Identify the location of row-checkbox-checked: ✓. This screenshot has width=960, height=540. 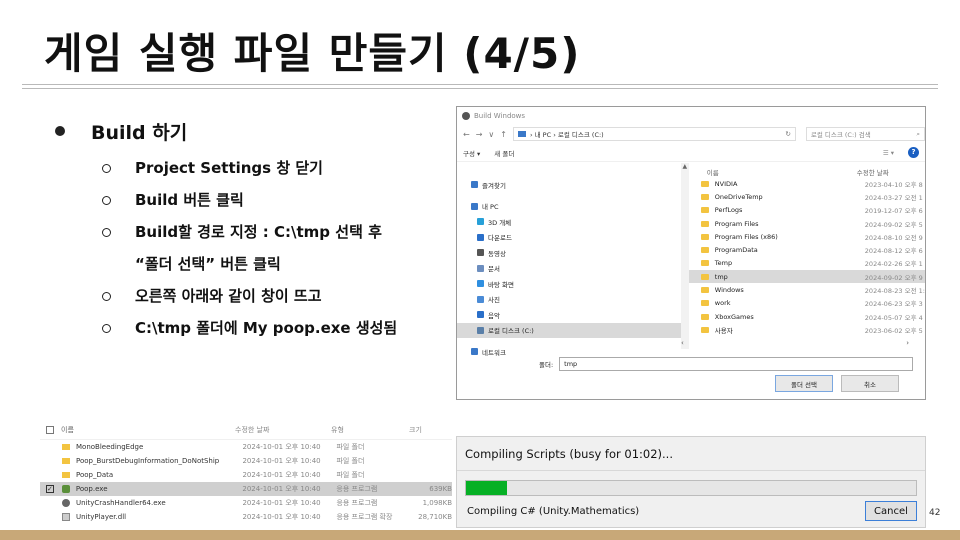
(50, 489).